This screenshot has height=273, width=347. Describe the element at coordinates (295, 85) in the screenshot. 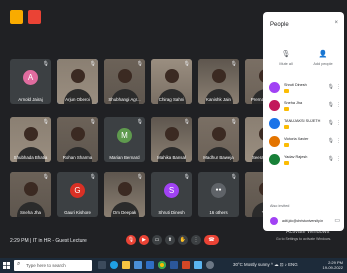

I see `participant-list-name: Shruti Dinesh` at that location.